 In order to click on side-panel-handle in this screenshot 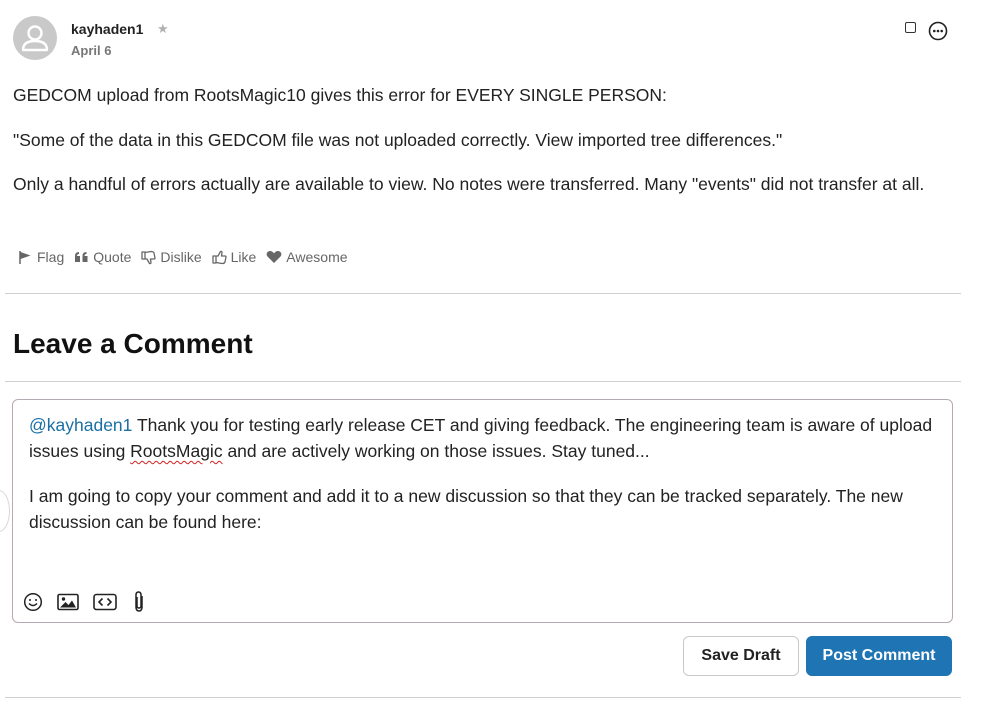, I will do `click(5, 511)`.